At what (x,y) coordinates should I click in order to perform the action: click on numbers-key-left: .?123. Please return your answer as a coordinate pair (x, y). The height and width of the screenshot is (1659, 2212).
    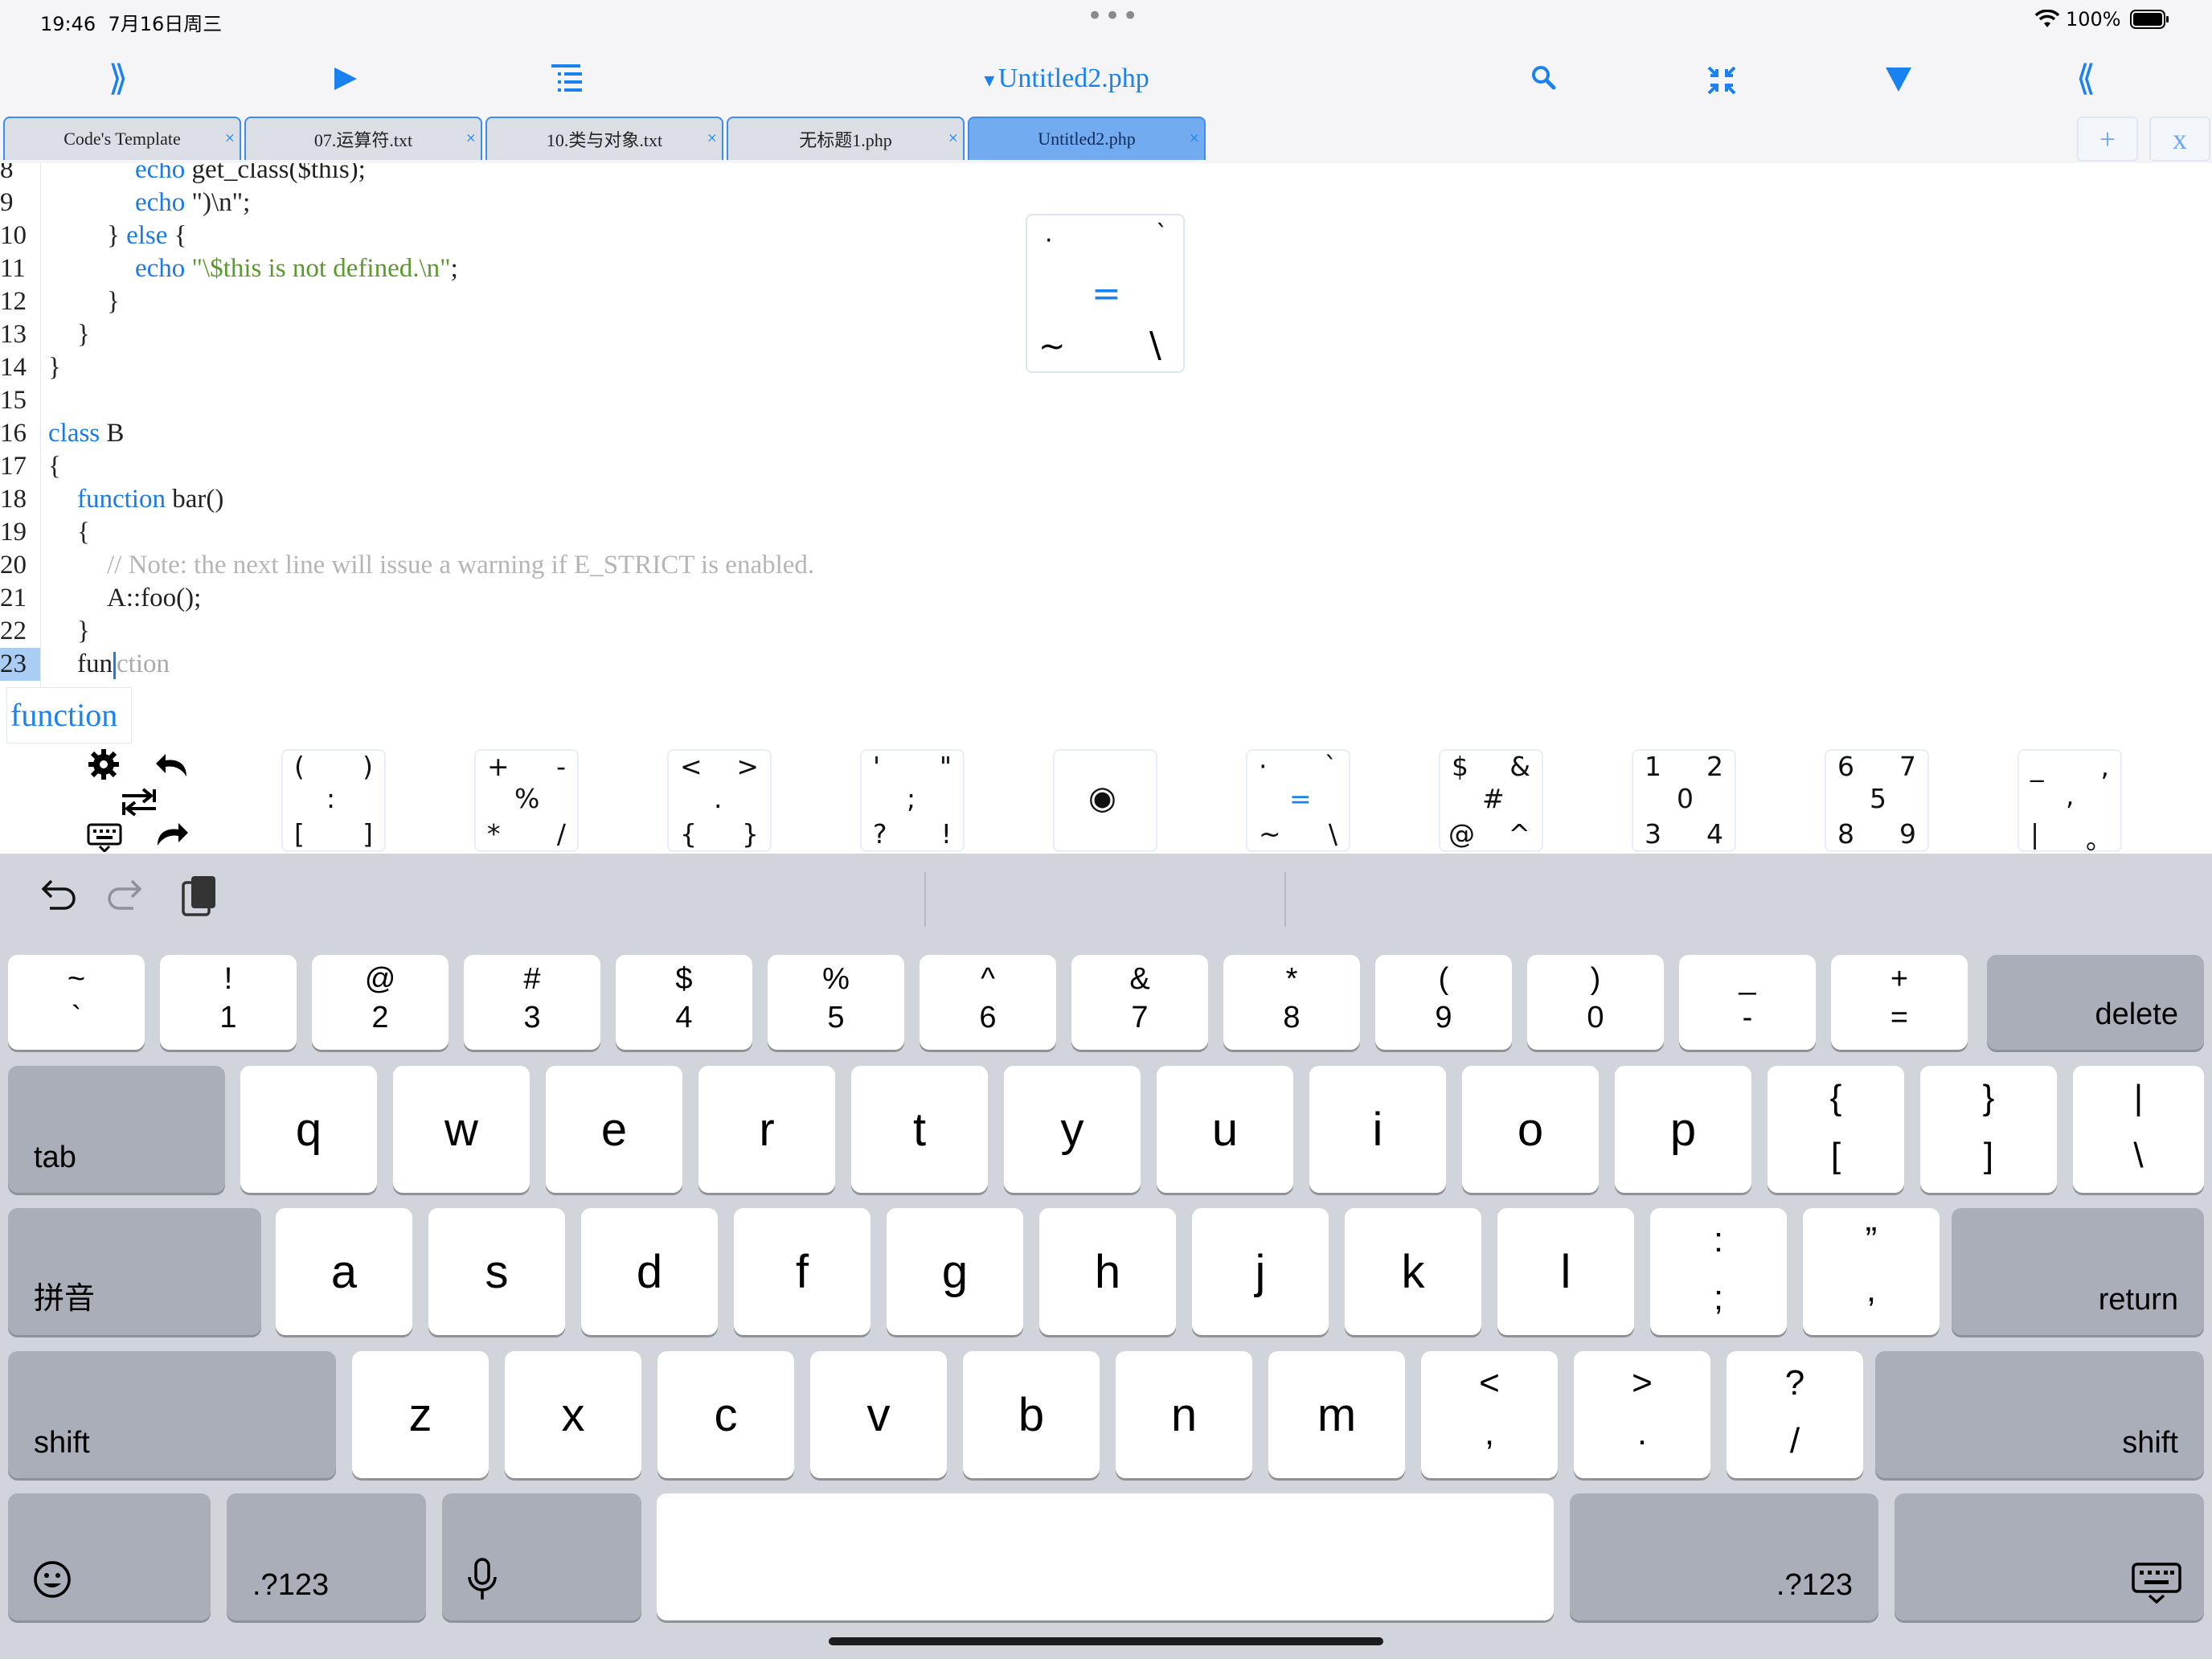
    Looking at the image, I should click on (326, 1556).